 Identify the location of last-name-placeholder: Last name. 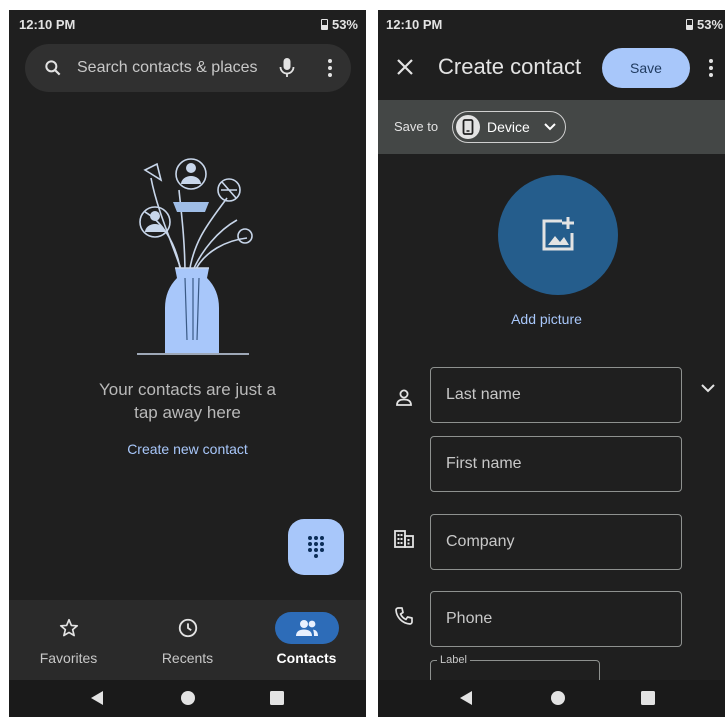
(483, 394).